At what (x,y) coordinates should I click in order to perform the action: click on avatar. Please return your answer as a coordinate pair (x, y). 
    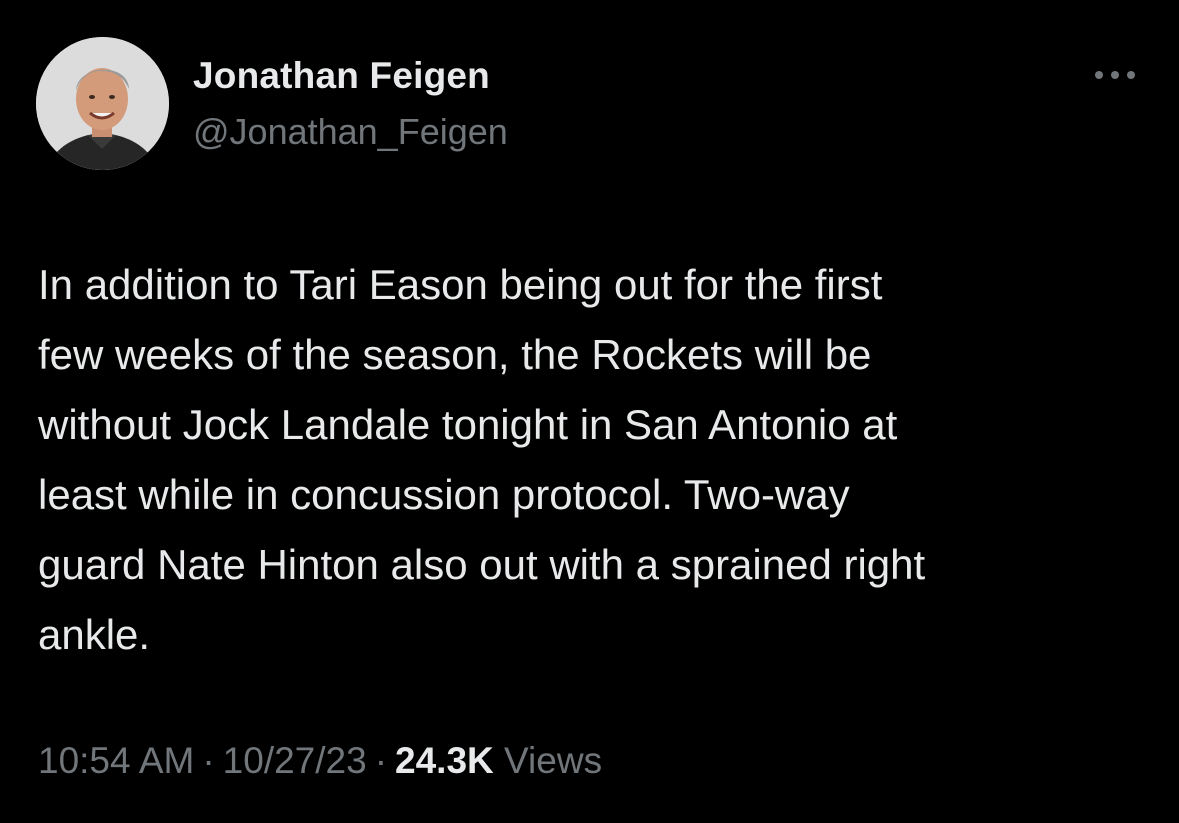
    Looking at the image, I should click on (102, 103).